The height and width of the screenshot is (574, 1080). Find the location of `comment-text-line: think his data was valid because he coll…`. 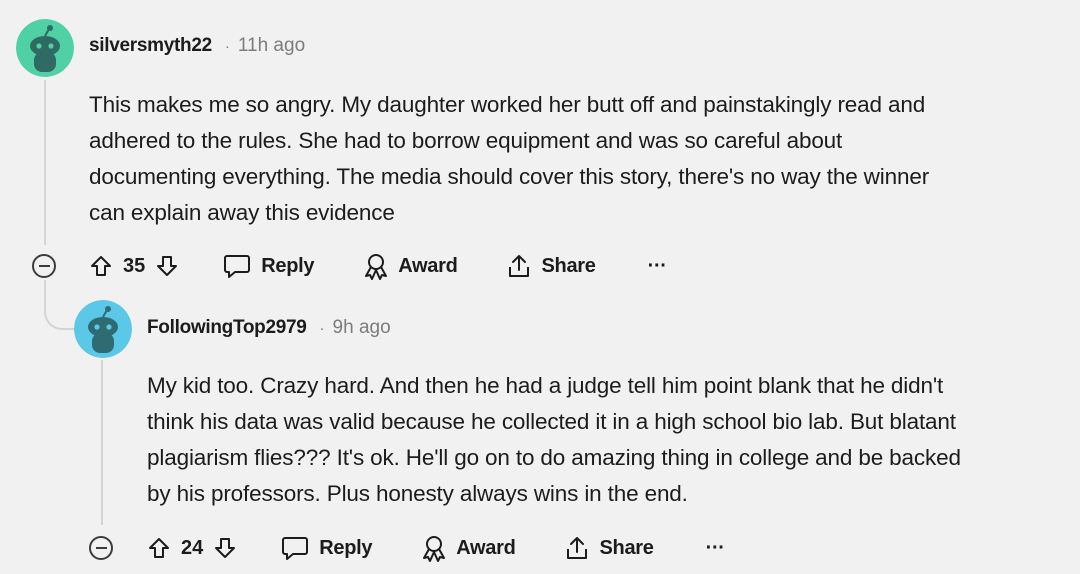

comment-text-line: think his data was valid because he coll… is located at coordinates (551, 421).